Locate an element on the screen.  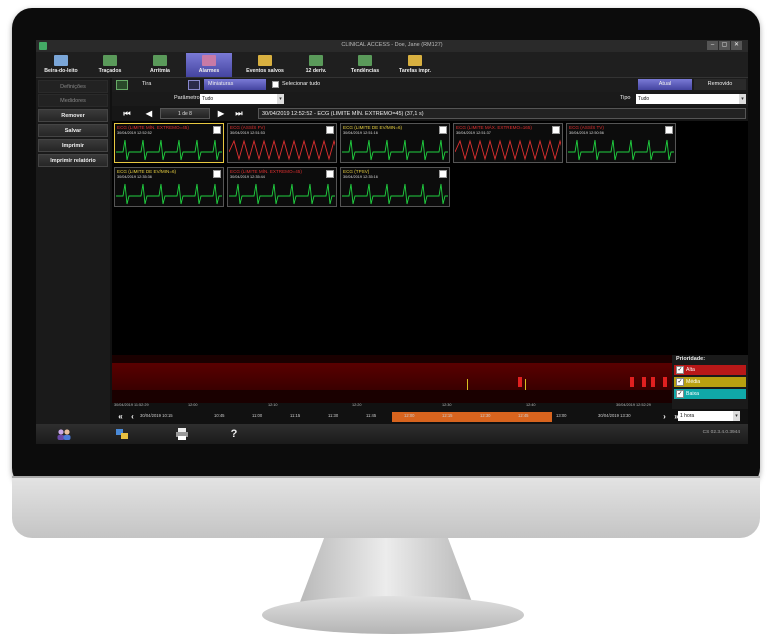
maximize-button: ▢ is located at coordinates (724, 45).